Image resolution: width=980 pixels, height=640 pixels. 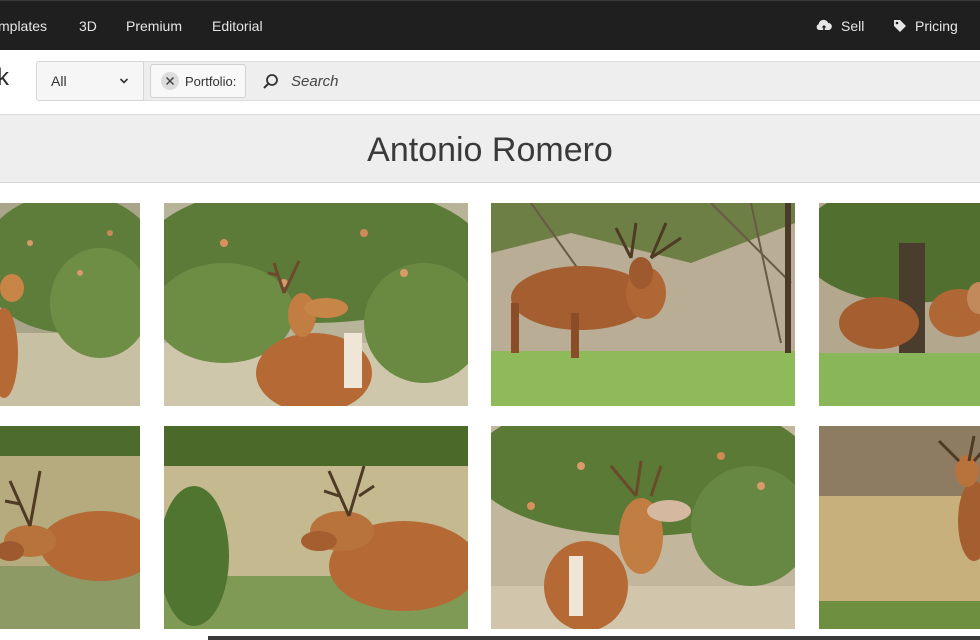 I want to click on remove-filter-button, so click(x=170, y=81).